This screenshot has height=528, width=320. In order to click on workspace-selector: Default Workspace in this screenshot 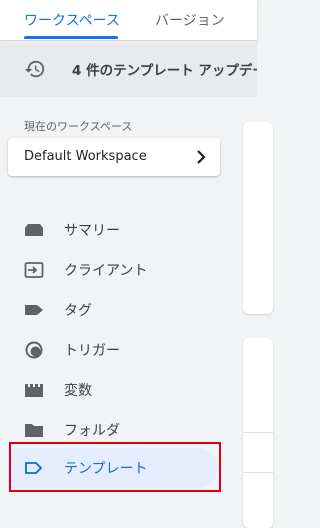, I will do `click(114, 157)`.